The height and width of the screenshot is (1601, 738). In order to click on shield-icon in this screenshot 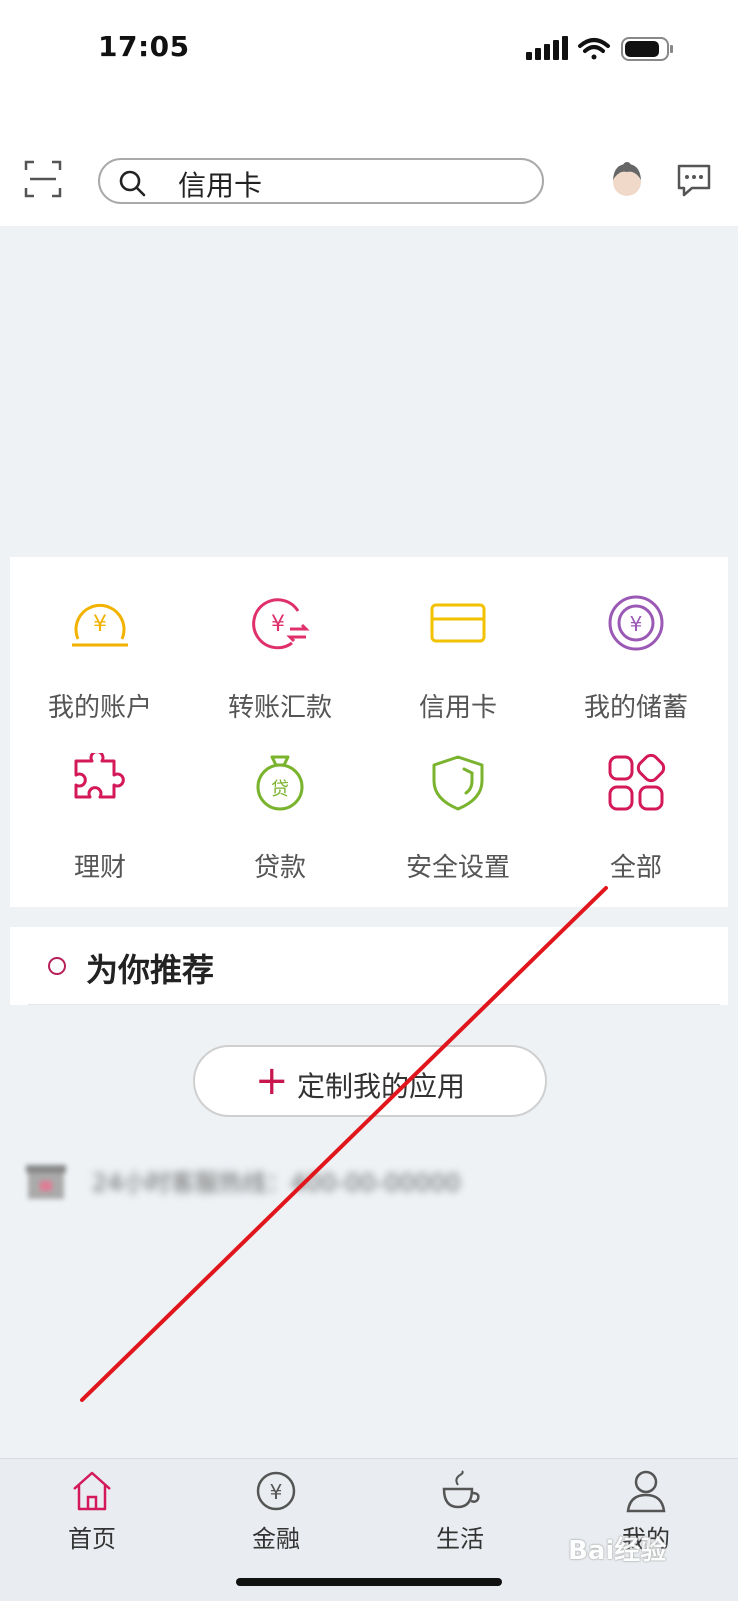, I will do `click(458, 783)`.